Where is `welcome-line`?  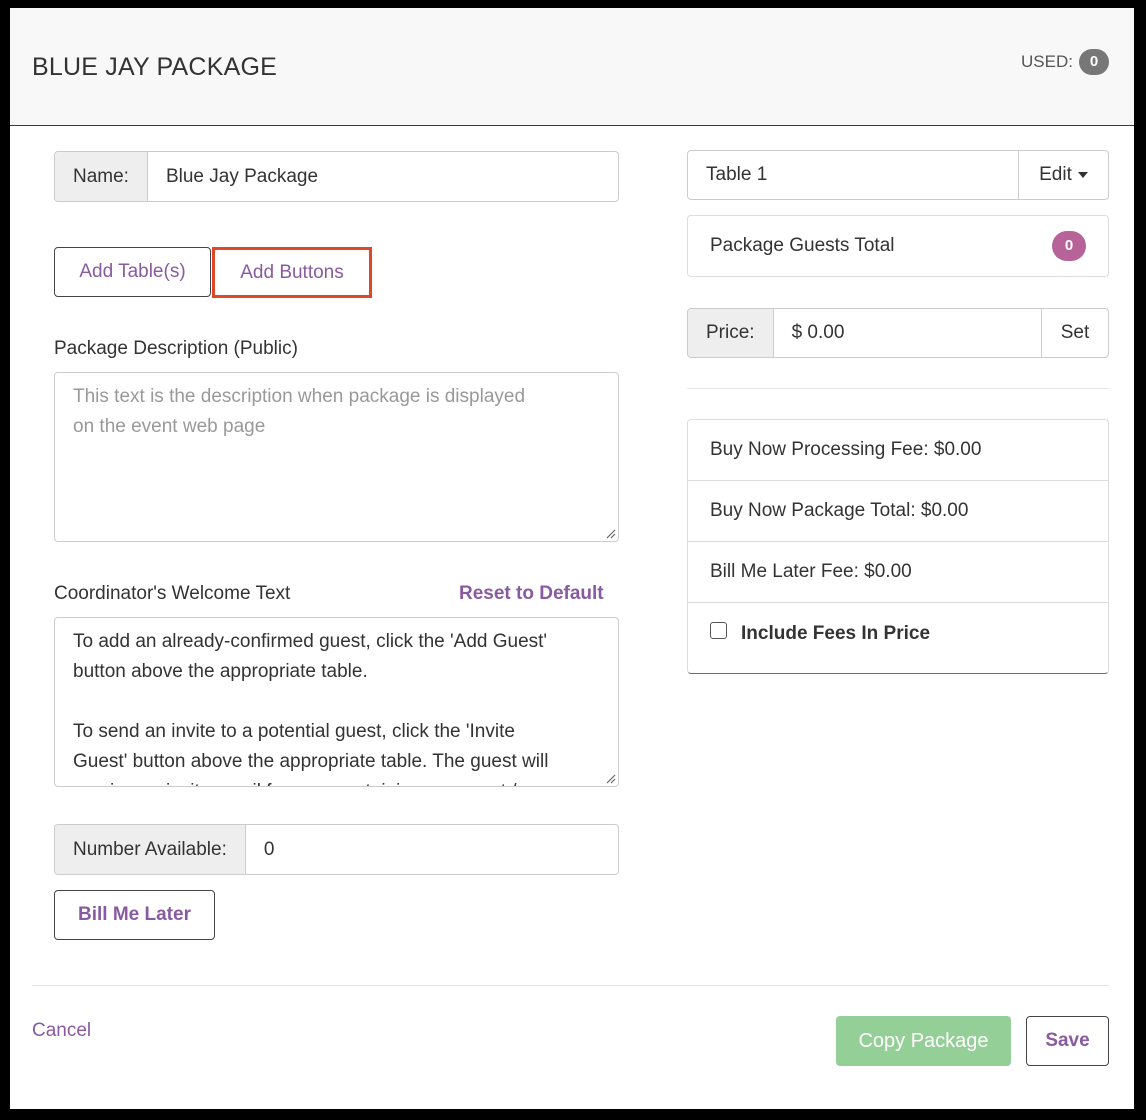 welcome-line is located at coordinates (336, 702).